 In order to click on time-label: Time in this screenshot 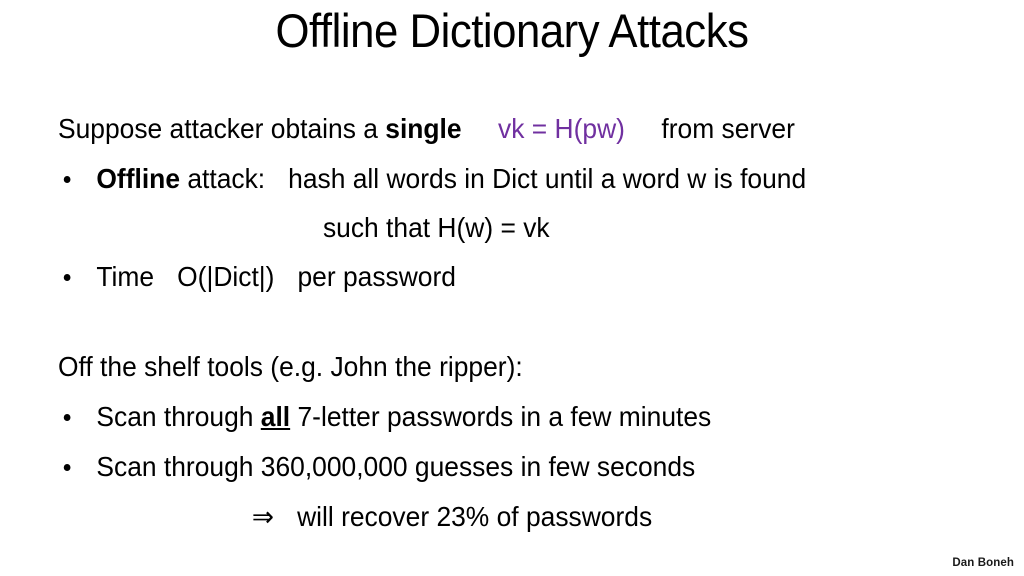, I will do `click(125, 276)`.